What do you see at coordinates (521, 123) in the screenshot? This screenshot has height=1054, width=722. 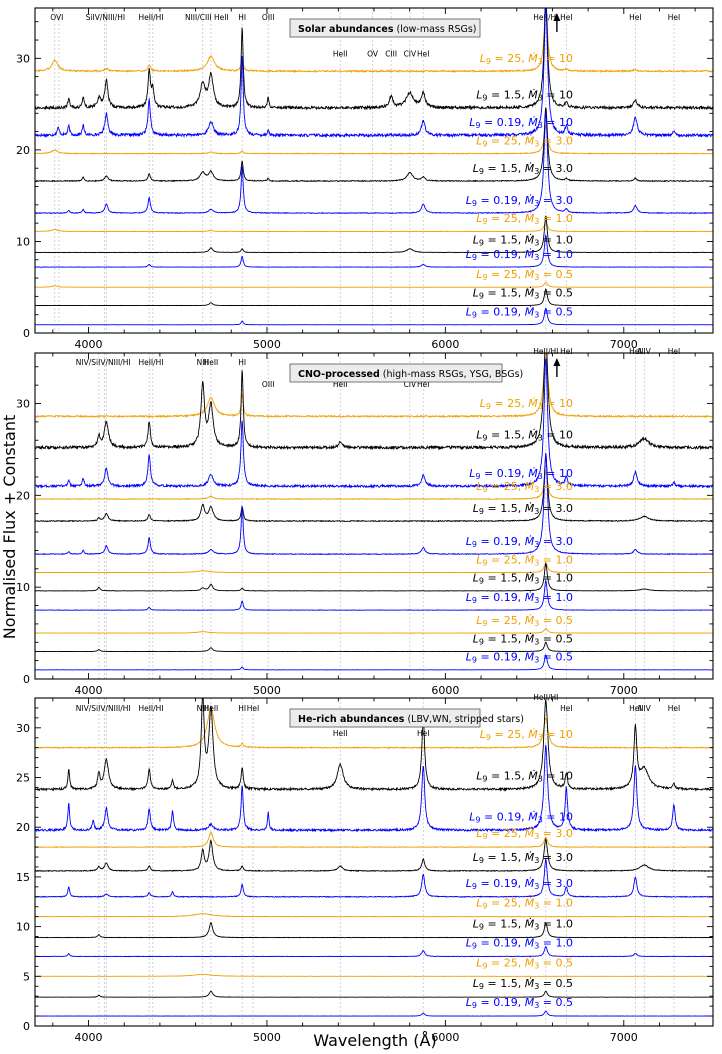 I see `series-label: L9 = 0.19, Ṁ3 = 10` at bounding box center [521, 123].